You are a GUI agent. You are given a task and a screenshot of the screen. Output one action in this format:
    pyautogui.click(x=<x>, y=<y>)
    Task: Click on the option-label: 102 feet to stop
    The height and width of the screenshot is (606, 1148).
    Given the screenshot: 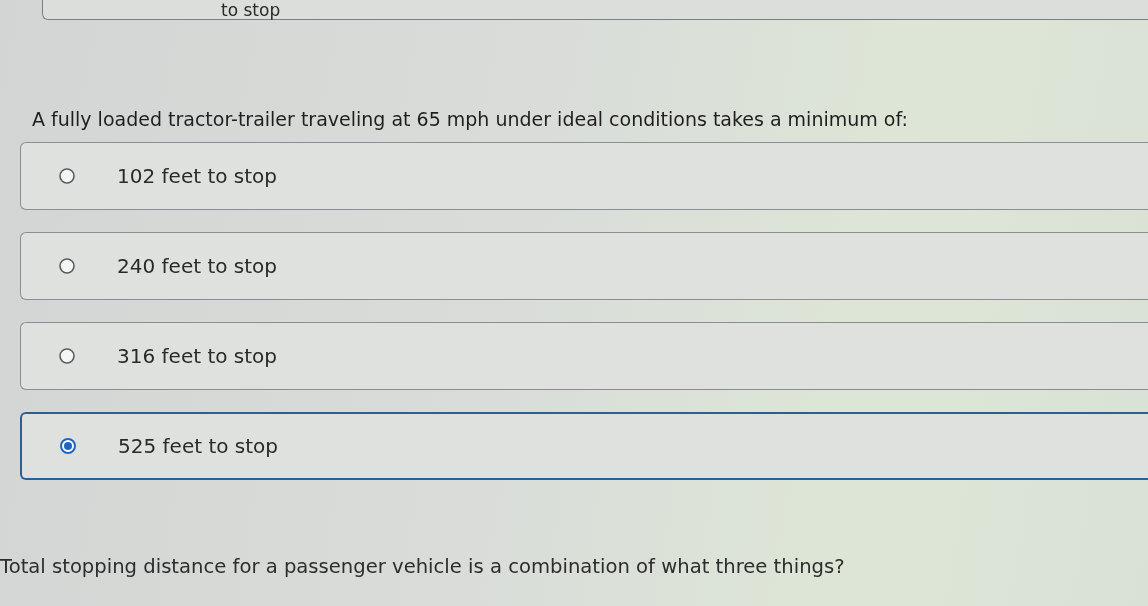 What is the action you would take?
    pyautogui.click(x=197, y=176)
    